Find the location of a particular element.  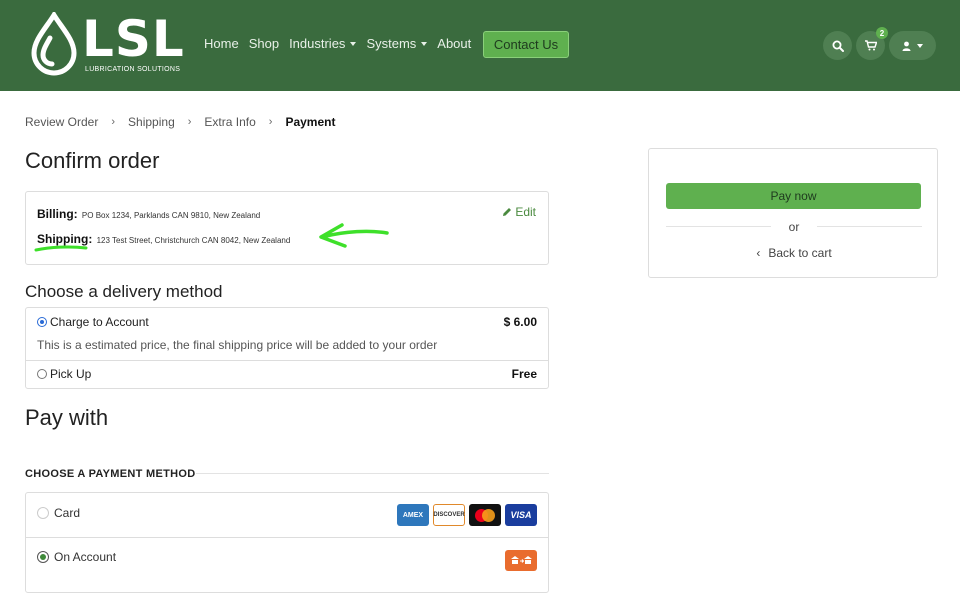

amex-icon: AMEX is located at coordinates (413, 515).